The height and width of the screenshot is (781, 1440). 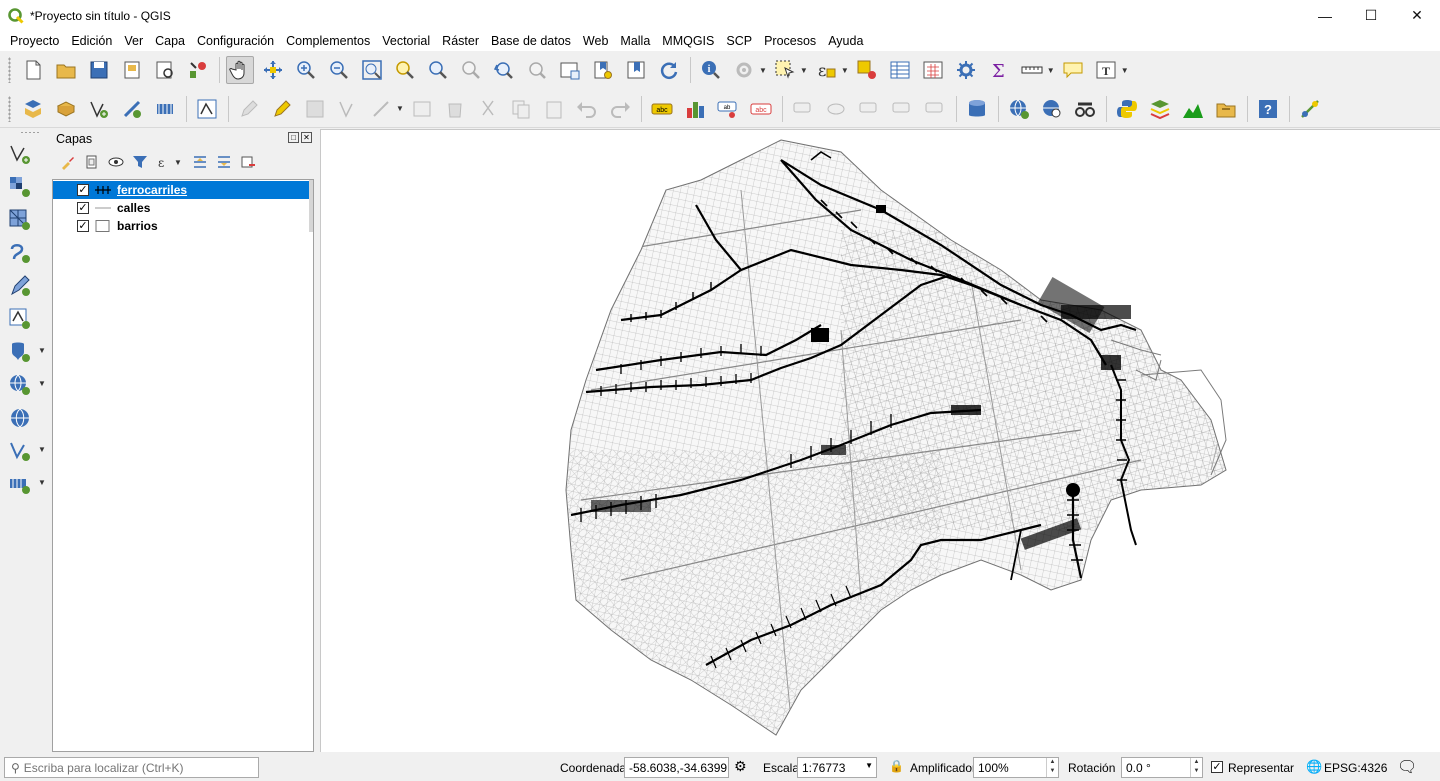 What do you see at coordinates (224, 162) in the screenshot?
I see `collapse-all-icon` at bounding box center [224, 162].